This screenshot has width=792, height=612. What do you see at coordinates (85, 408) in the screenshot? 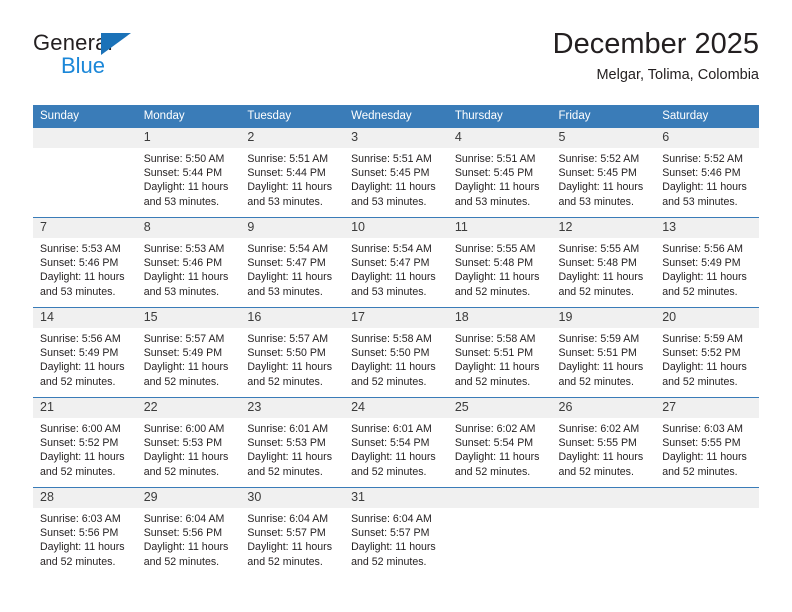
I see `day-number: 21` at bounding box center [85, 408].